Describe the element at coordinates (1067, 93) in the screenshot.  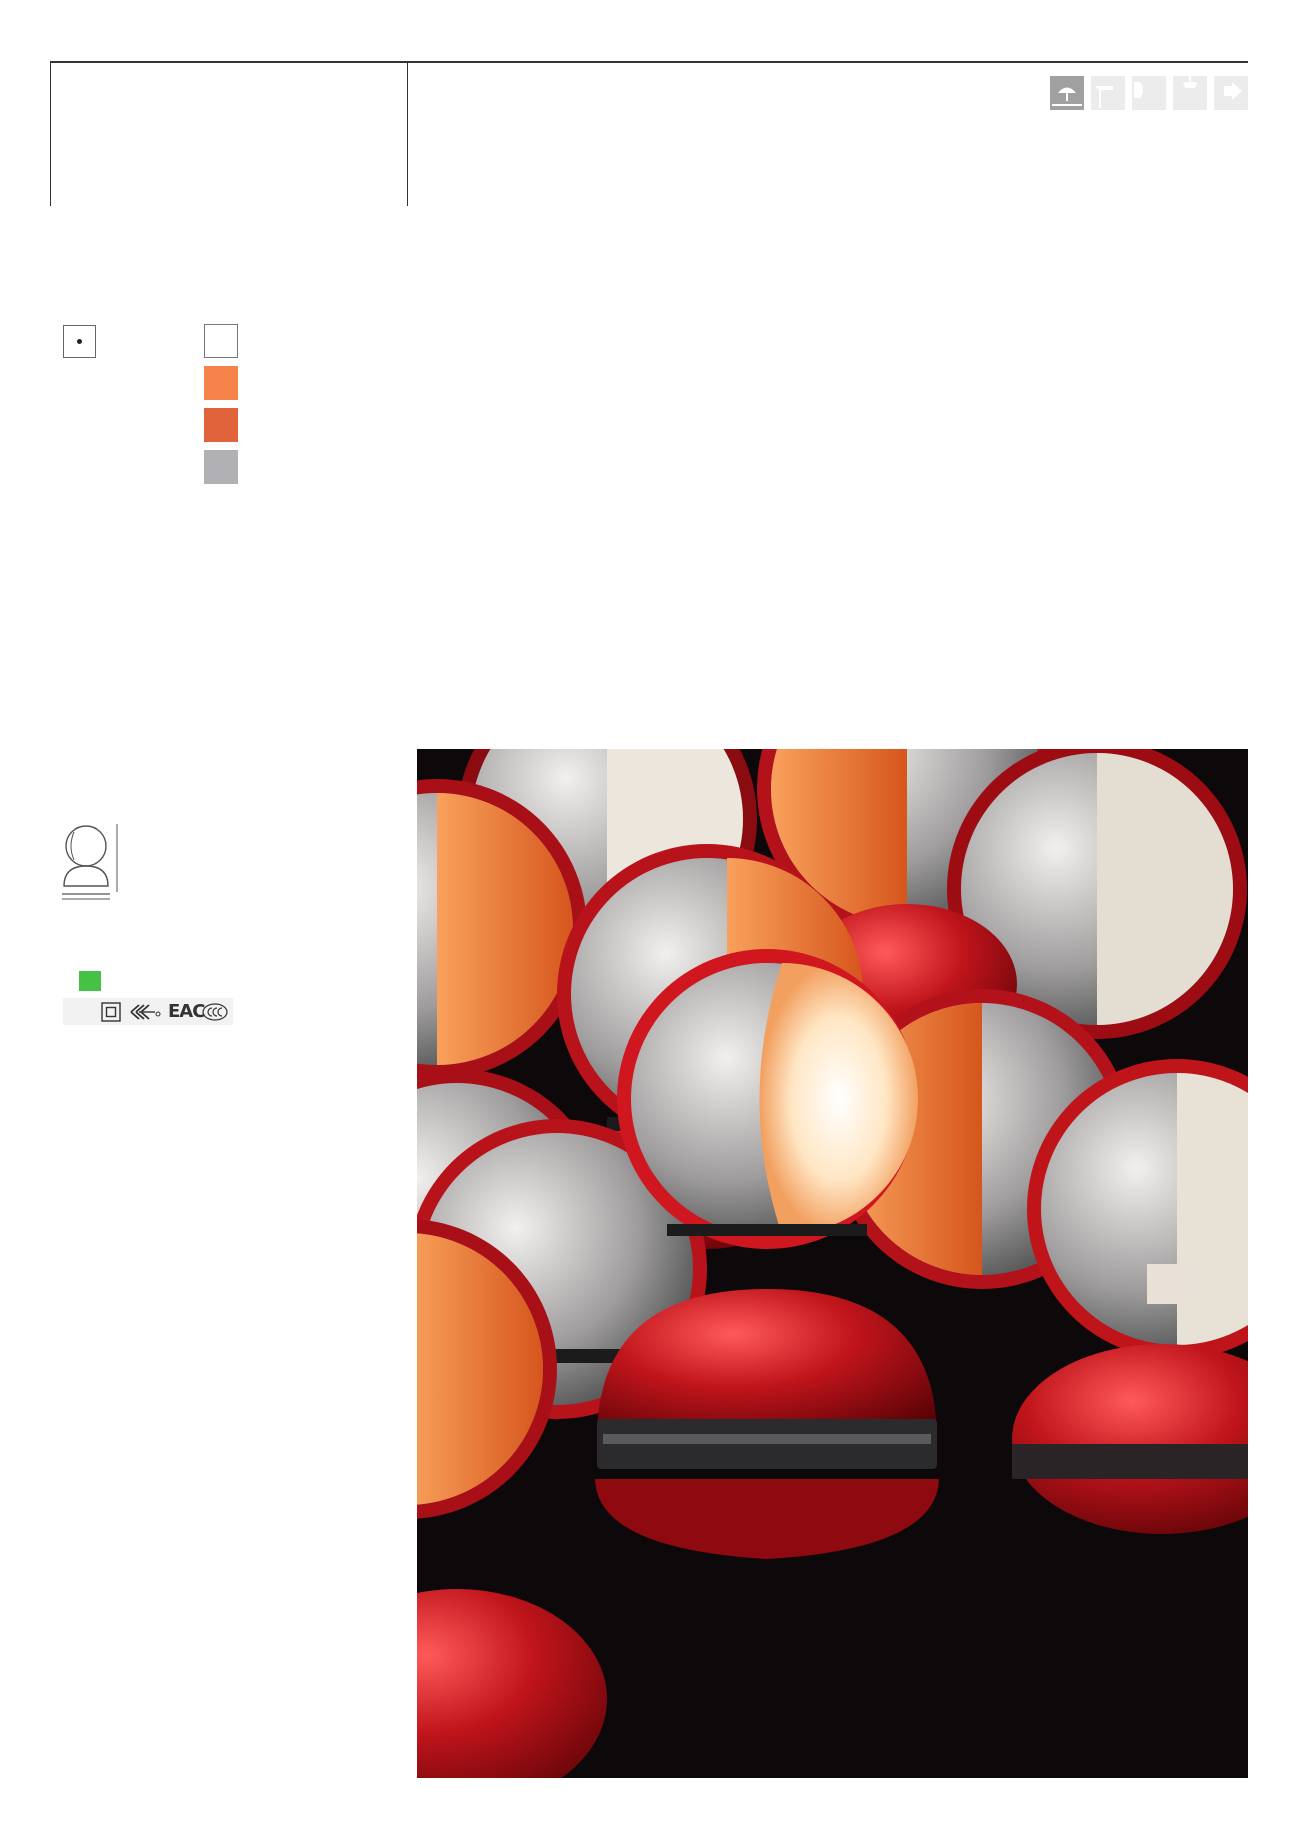
I see `table-lamp-icon` at that location.